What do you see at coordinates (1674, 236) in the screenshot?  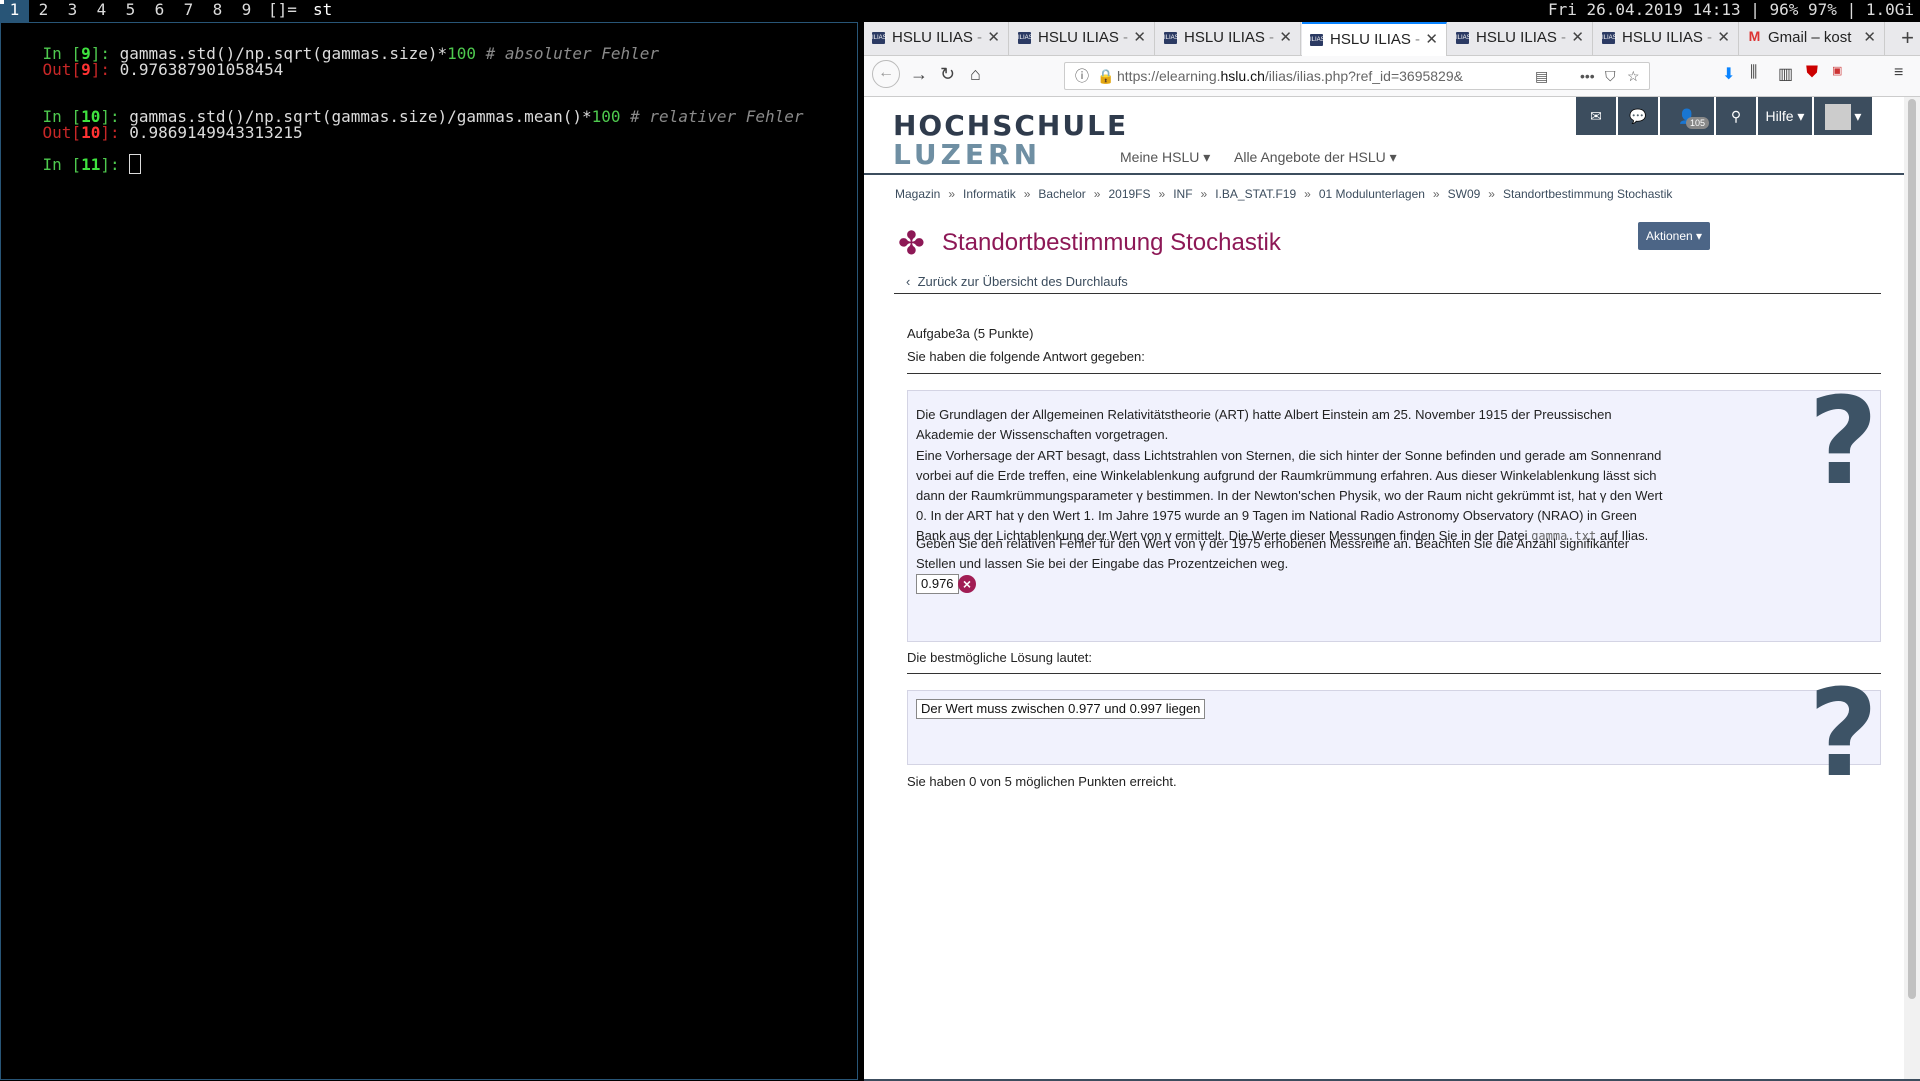 I see `actions-button: Aktionen ▾` at bounding box center [1674, 236].